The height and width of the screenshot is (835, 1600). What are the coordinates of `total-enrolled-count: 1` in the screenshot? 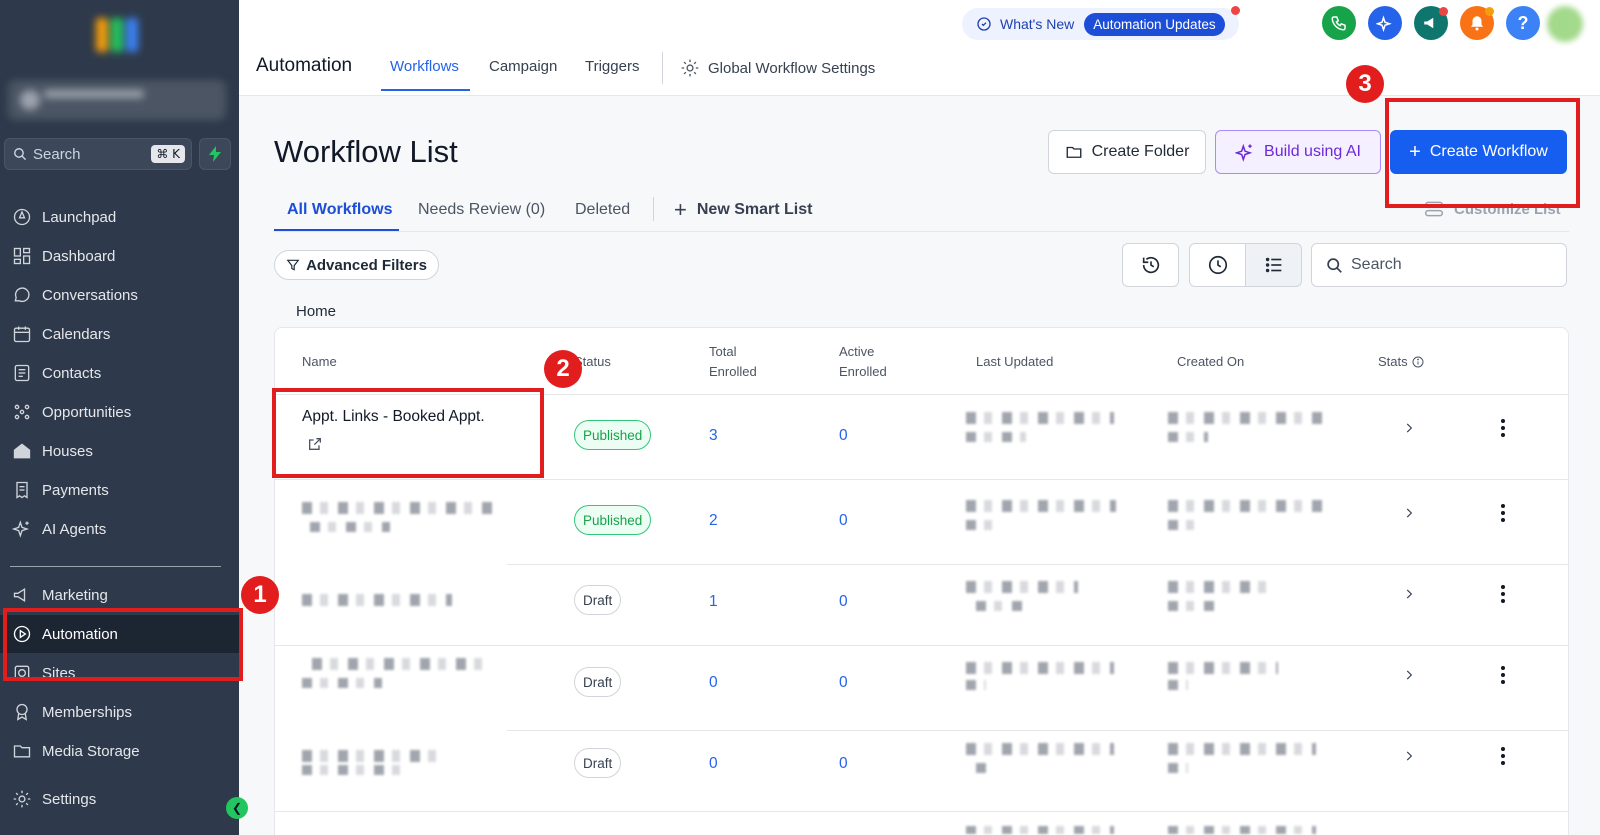 It's located at (713, 602).